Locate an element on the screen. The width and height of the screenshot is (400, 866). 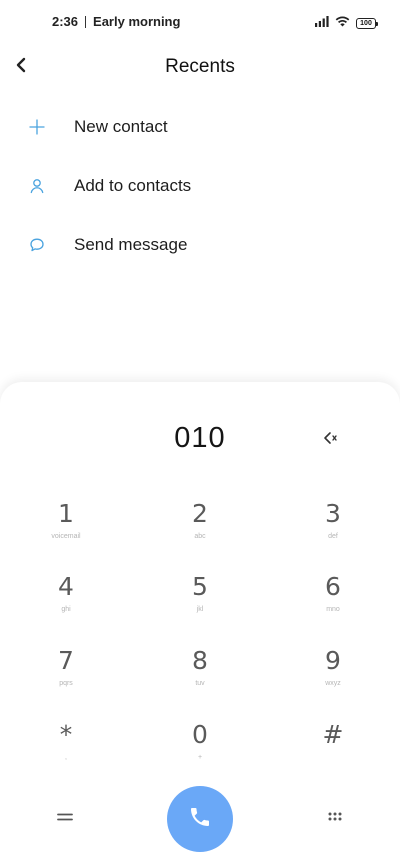
key-letters: pqrs is located at coordinates (66, 683).